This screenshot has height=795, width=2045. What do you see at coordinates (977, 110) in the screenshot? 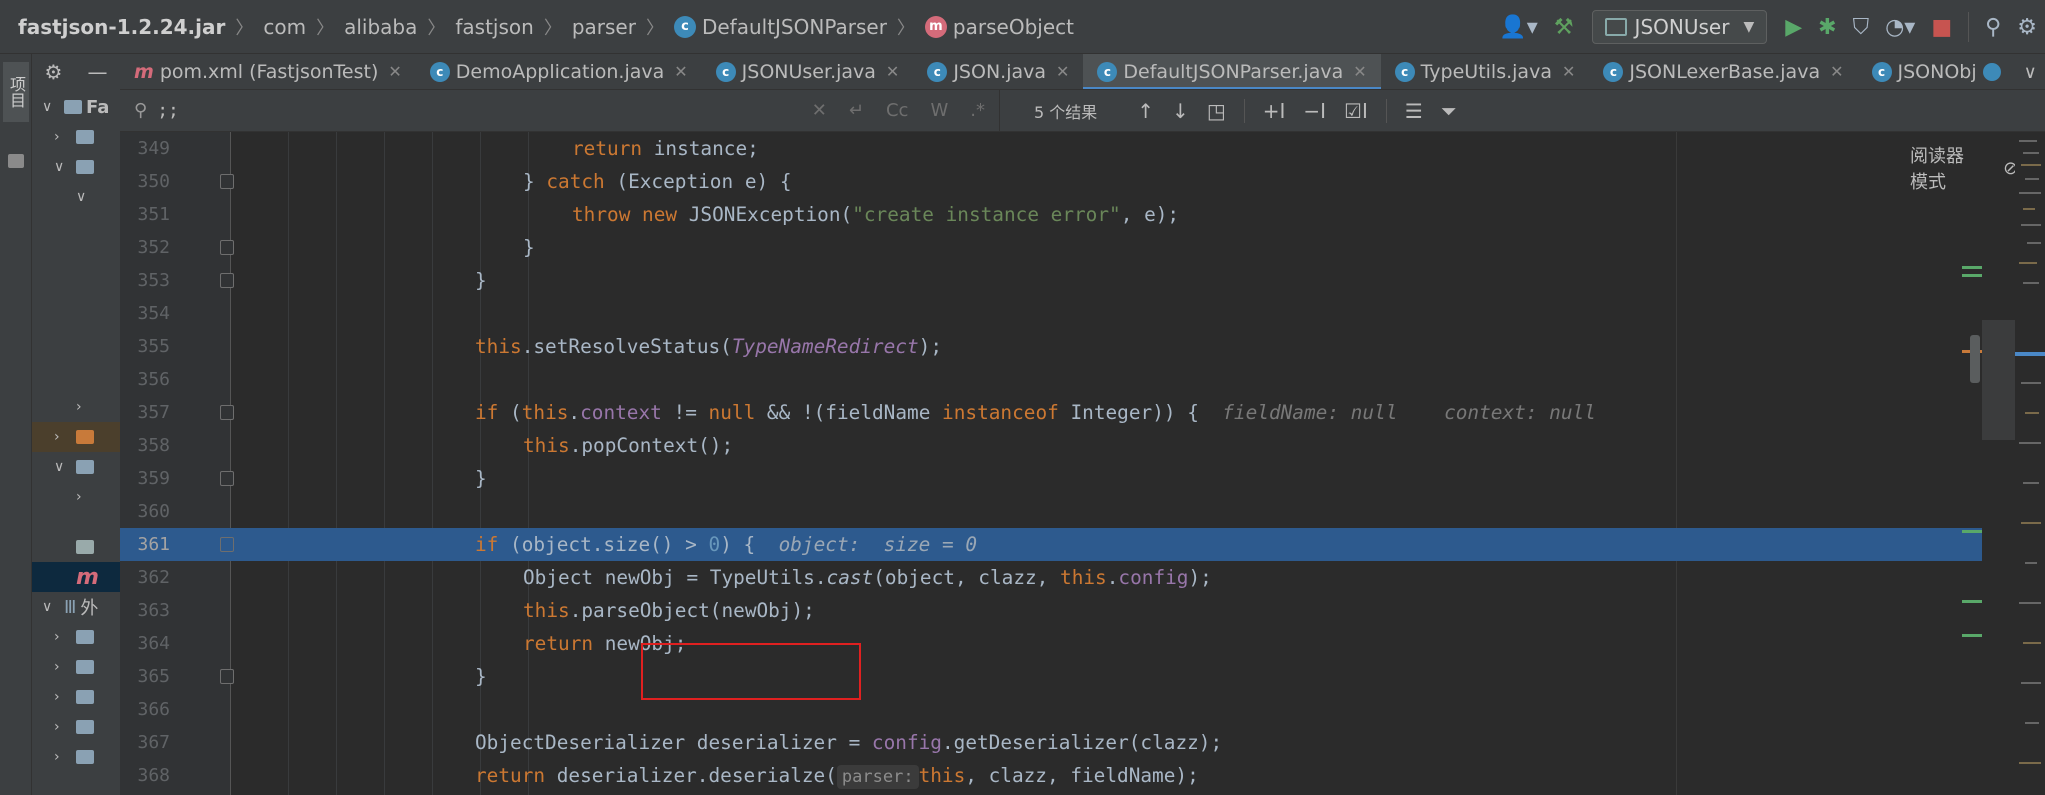
I see `regex-toggle: .*` at bounding box center [977, 110].